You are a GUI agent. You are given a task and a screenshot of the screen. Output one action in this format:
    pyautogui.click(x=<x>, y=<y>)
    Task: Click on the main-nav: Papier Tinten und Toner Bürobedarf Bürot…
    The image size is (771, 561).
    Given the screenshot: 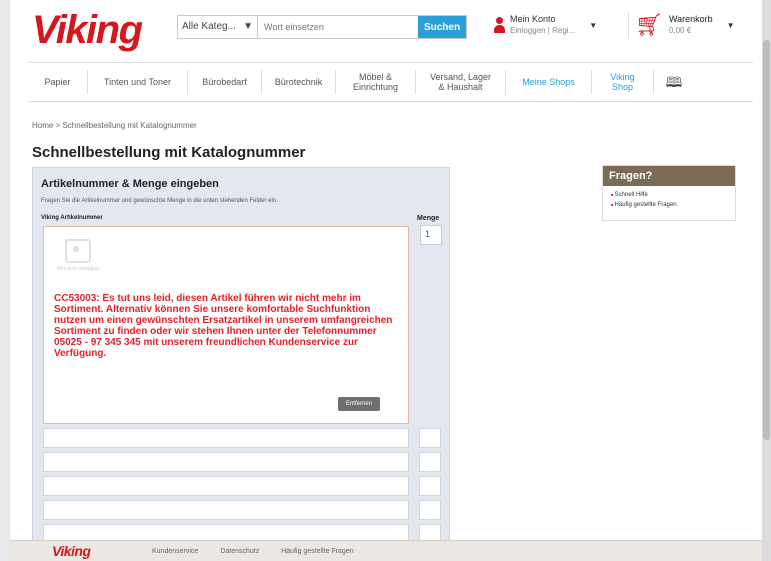 What is the action you would take?
    pyautogui.click(x=390, y=82)
    